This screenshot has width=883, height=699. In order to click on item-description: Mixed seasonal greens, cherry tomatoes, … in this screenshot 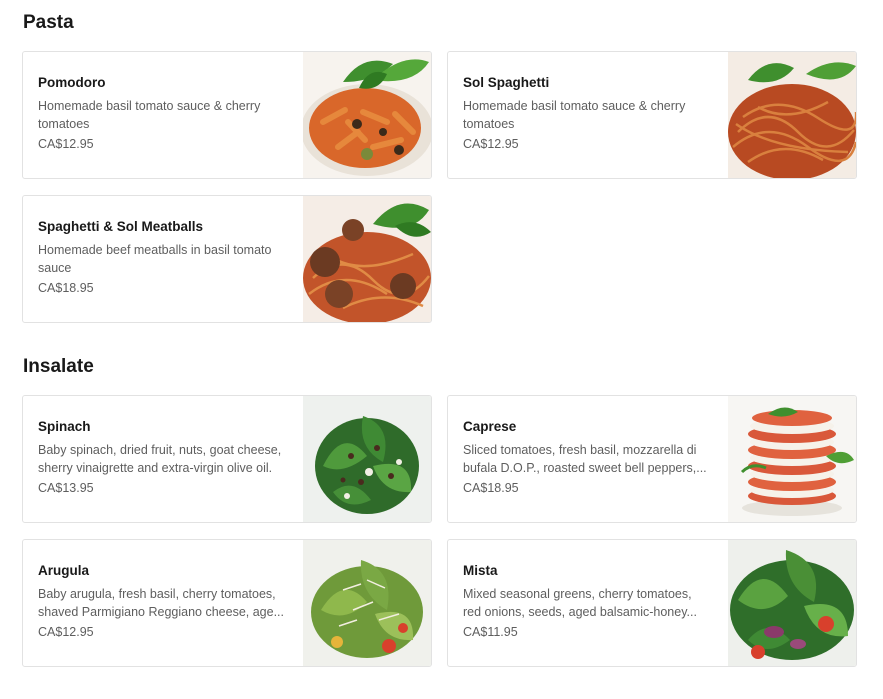, I will do `click(580, 603)`.